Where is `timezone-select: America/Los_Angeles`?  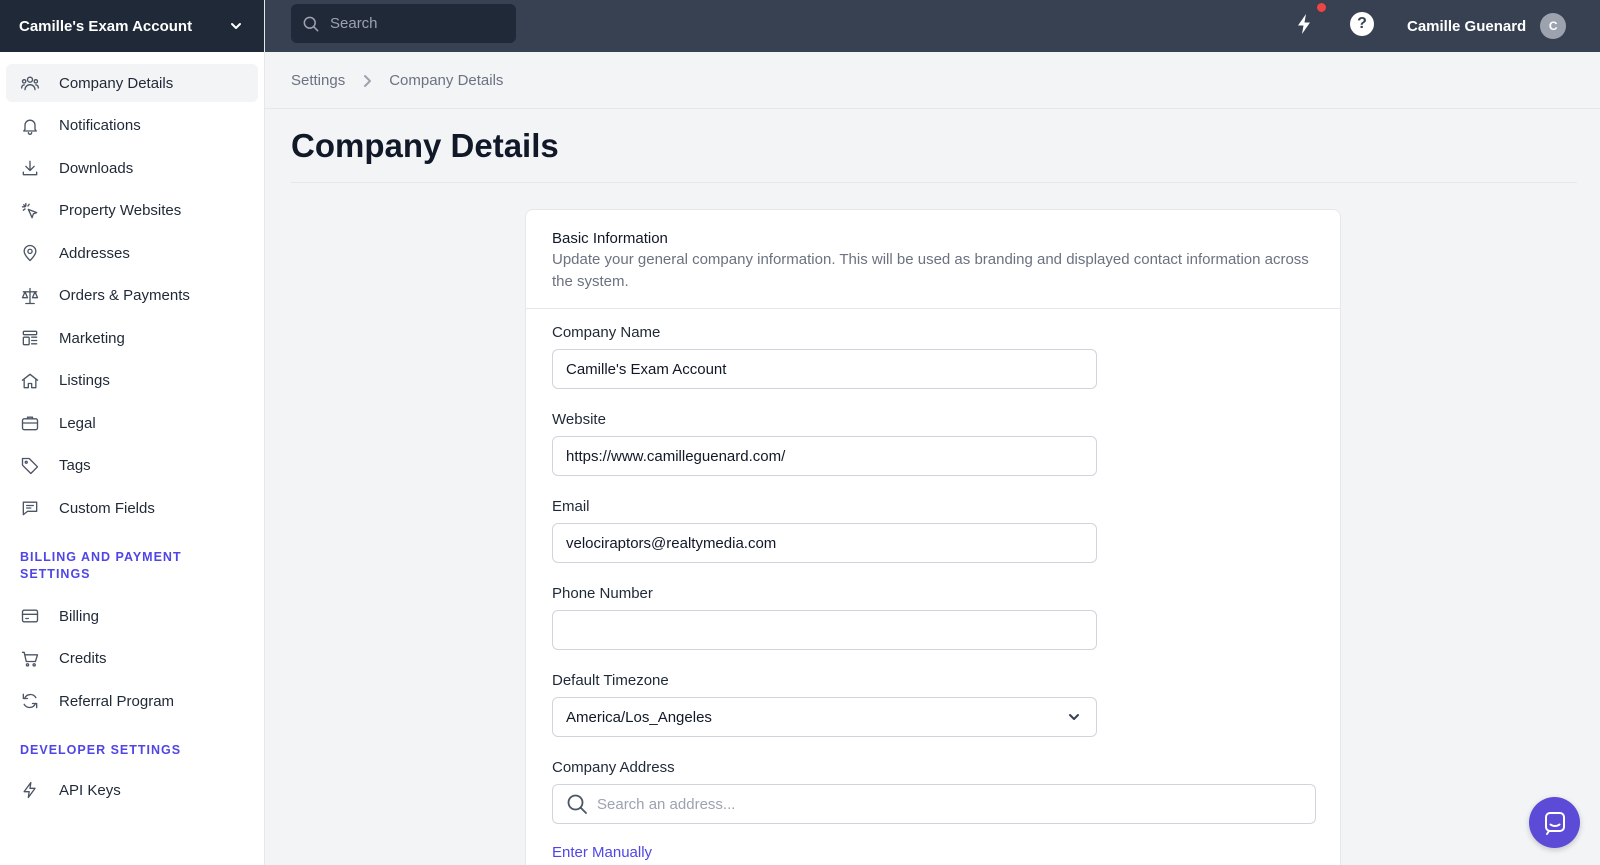 timezone-select: America/Los_Angeles is located at coordinates (824, 717).